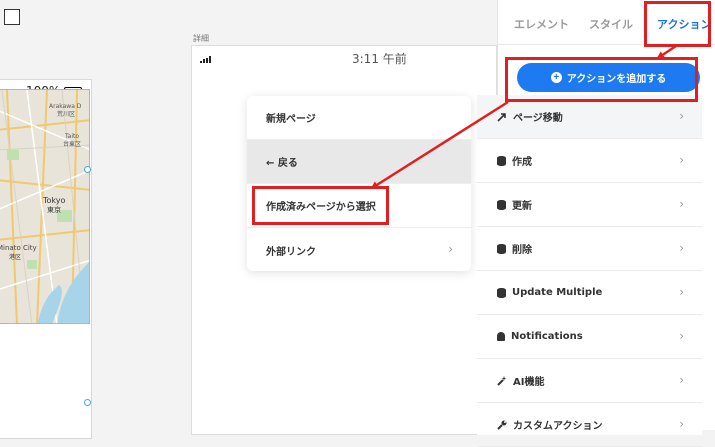 The height and width of the screenshot is (447, 715). What do you see at coordinates (677, 24) in the screenshot?
I see `annotation-box-actions-tab` at bounding box center [677, 24].